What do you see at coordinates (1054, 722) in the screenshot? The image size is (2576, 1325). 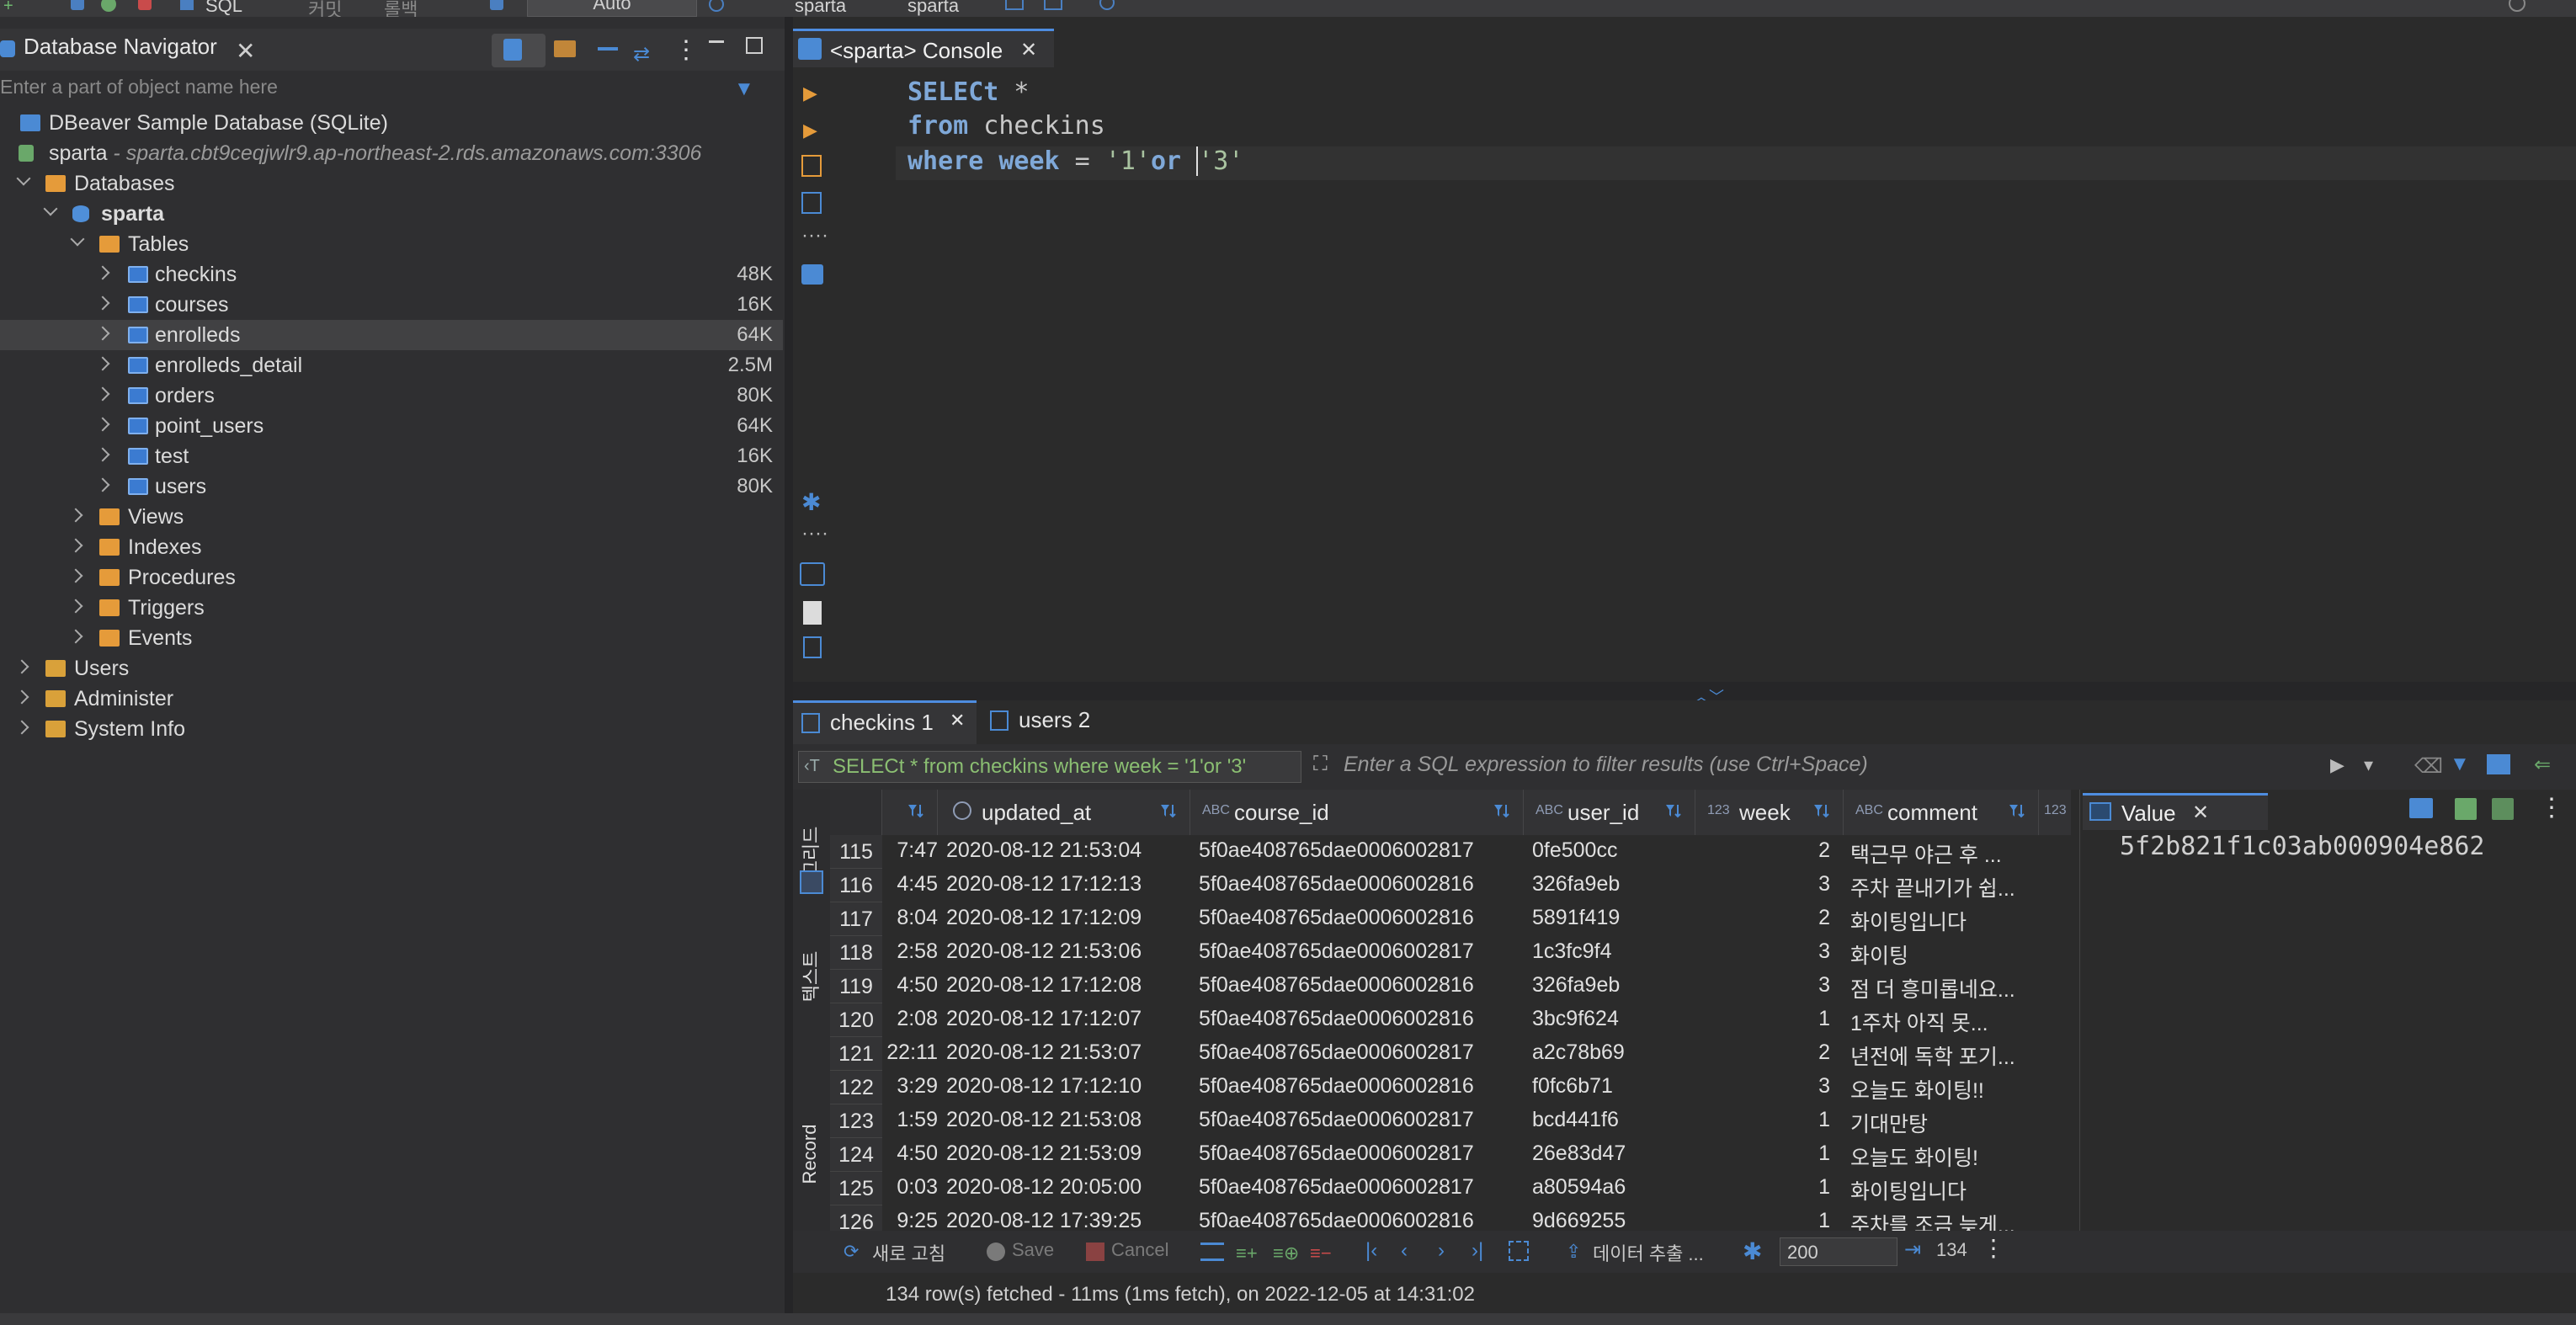 I see `tab-users-2: users 2` at bounding box center [1054, 722].